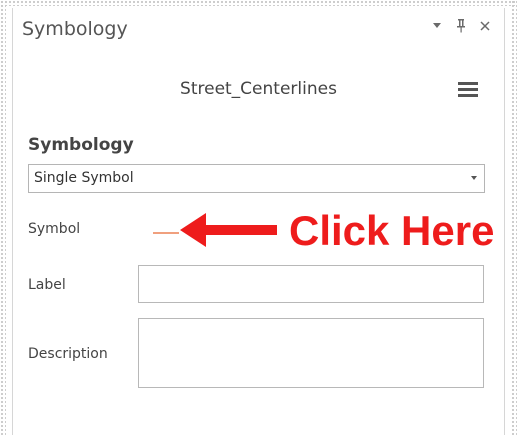 Image resolution: width=517 pixels, height=435 pixels. What do you see at coordinates (81, 145) in the screenshot?
I see `symbology-heading: Symbology` at bounding box center [81, 145].